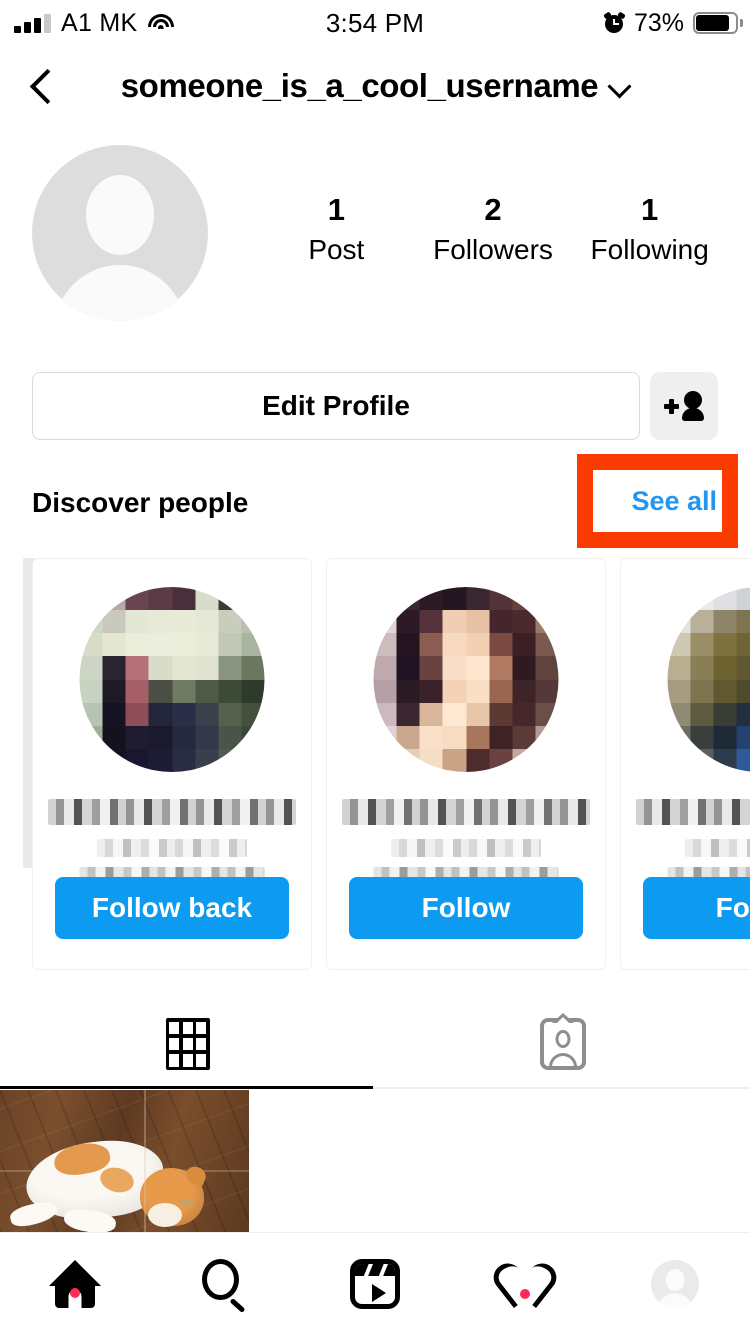 The height and width of the screenshot is (1334, 750). Describe the element at coordinates (336, 209) in the screenshot. I see `stat-posts-count: 1` at that location.